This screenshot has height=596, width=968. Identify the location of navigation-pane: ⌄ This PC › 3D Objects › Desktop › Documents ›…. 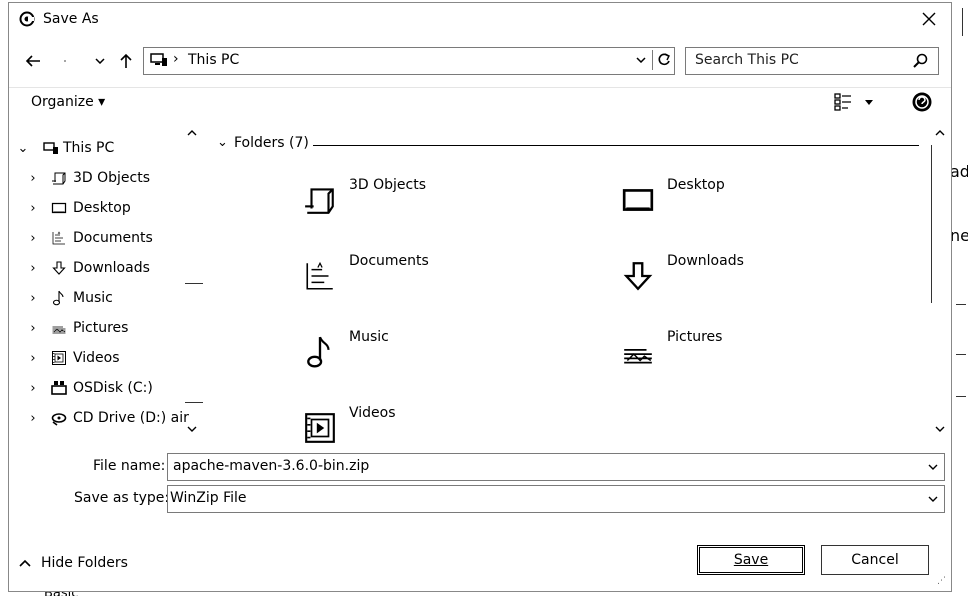
(109, 283).